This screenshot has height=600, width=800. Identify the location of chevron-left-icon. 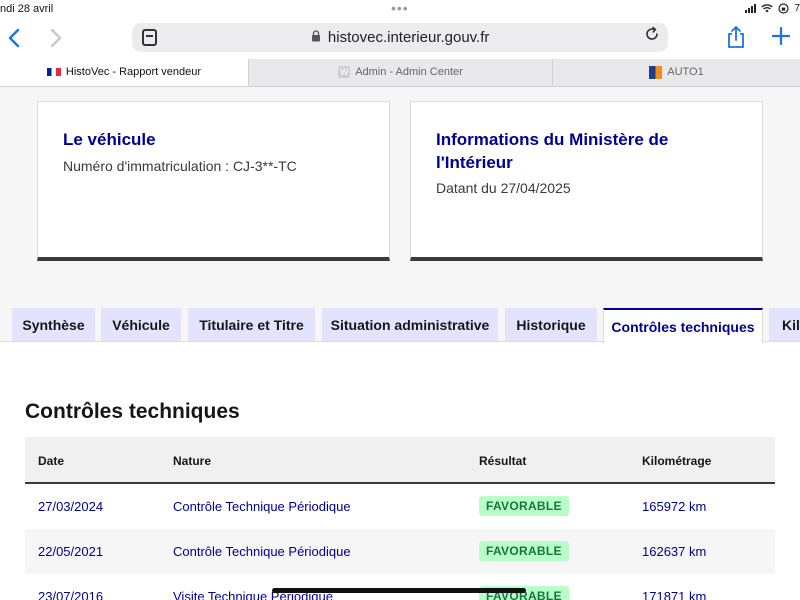
(14, 38).